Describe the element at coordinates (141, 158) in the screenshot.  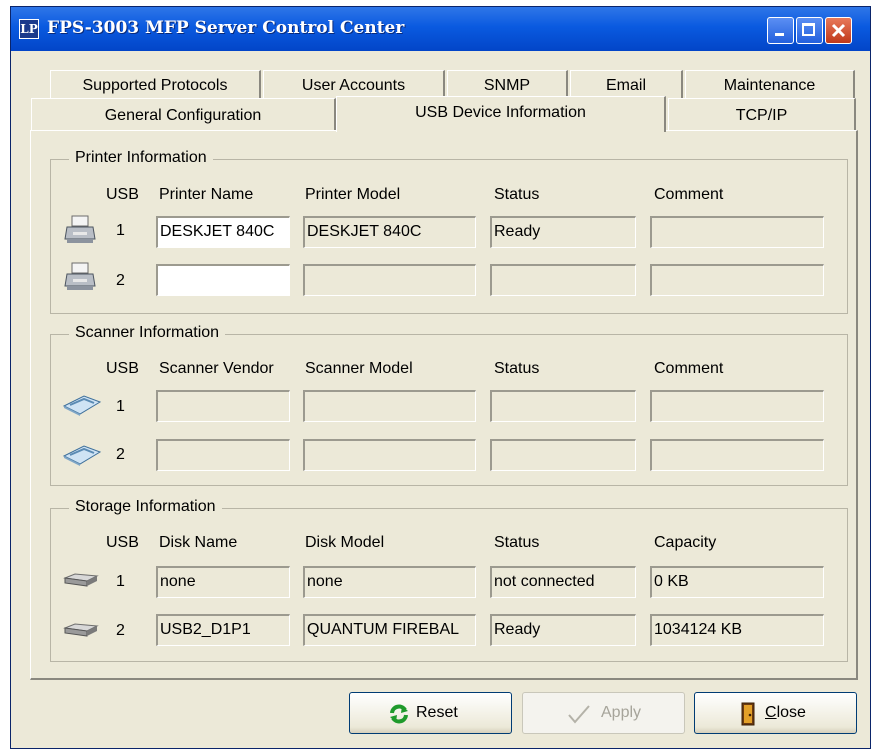
I see `group-title: Printer Information` at that location.